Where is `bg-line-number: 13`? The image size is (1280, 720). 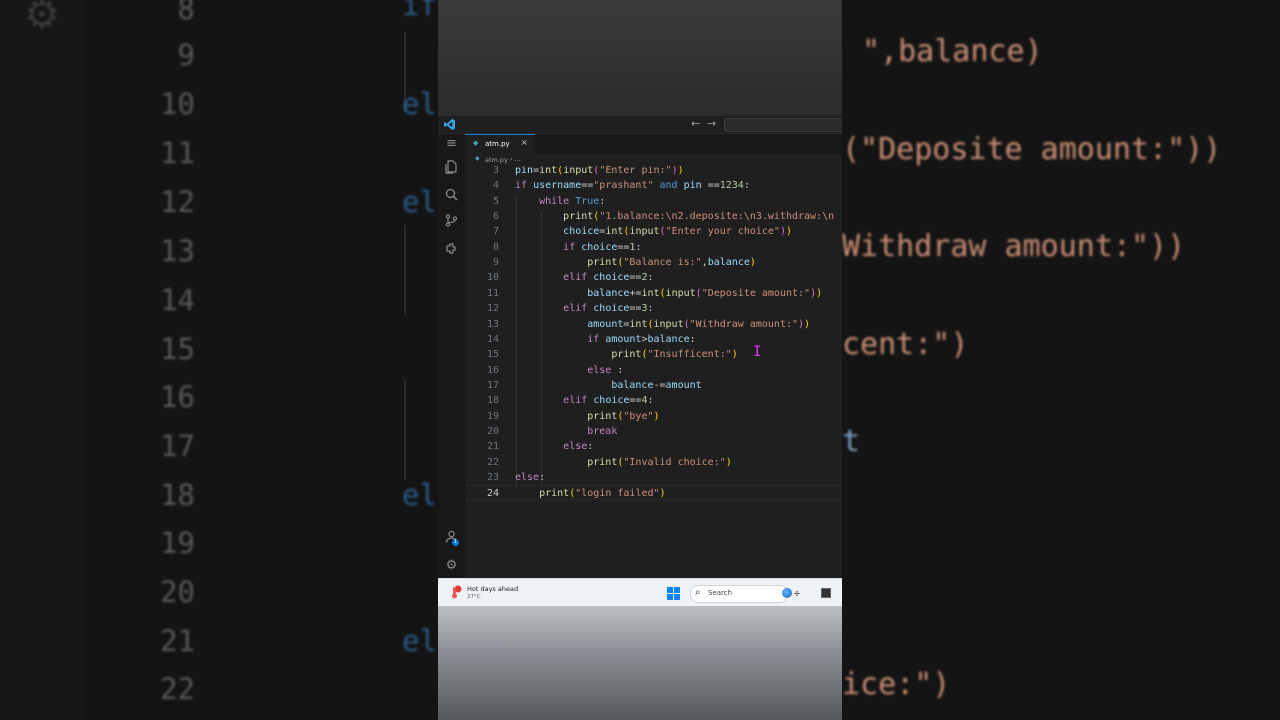
bg-line-number: 13 is located at coordinates (177, 251).